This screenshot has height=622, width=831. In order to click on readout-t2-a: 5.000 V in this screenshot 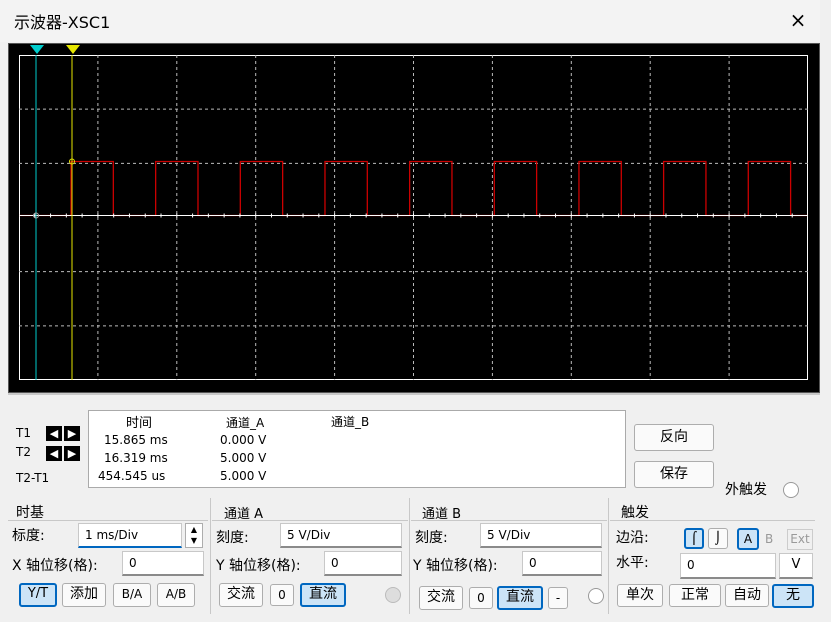, I will do `click(243, 458)`.